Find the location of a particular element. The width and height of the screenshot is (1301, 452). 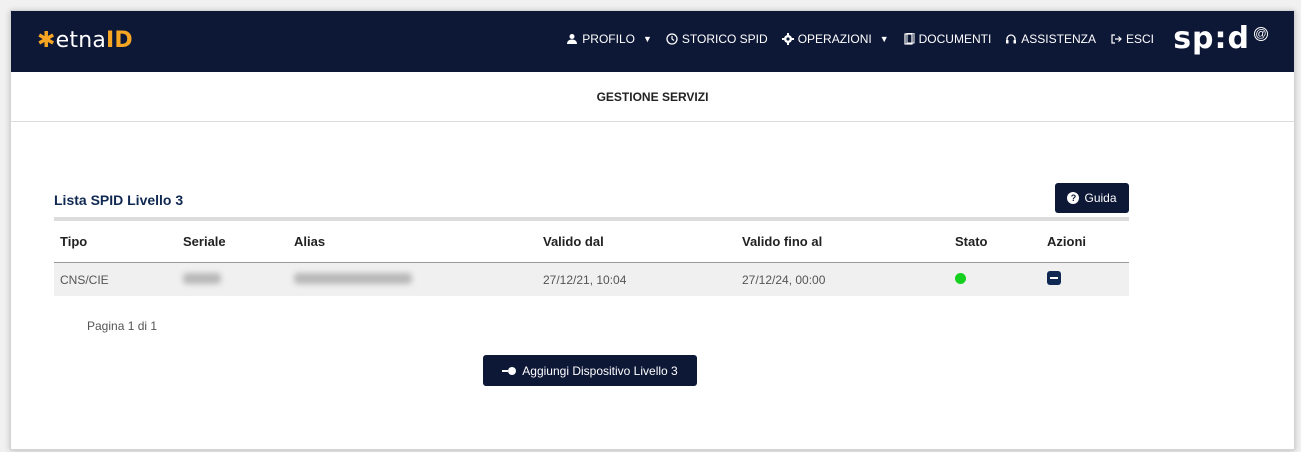

gear-icon is located at coordinates (787, 39).